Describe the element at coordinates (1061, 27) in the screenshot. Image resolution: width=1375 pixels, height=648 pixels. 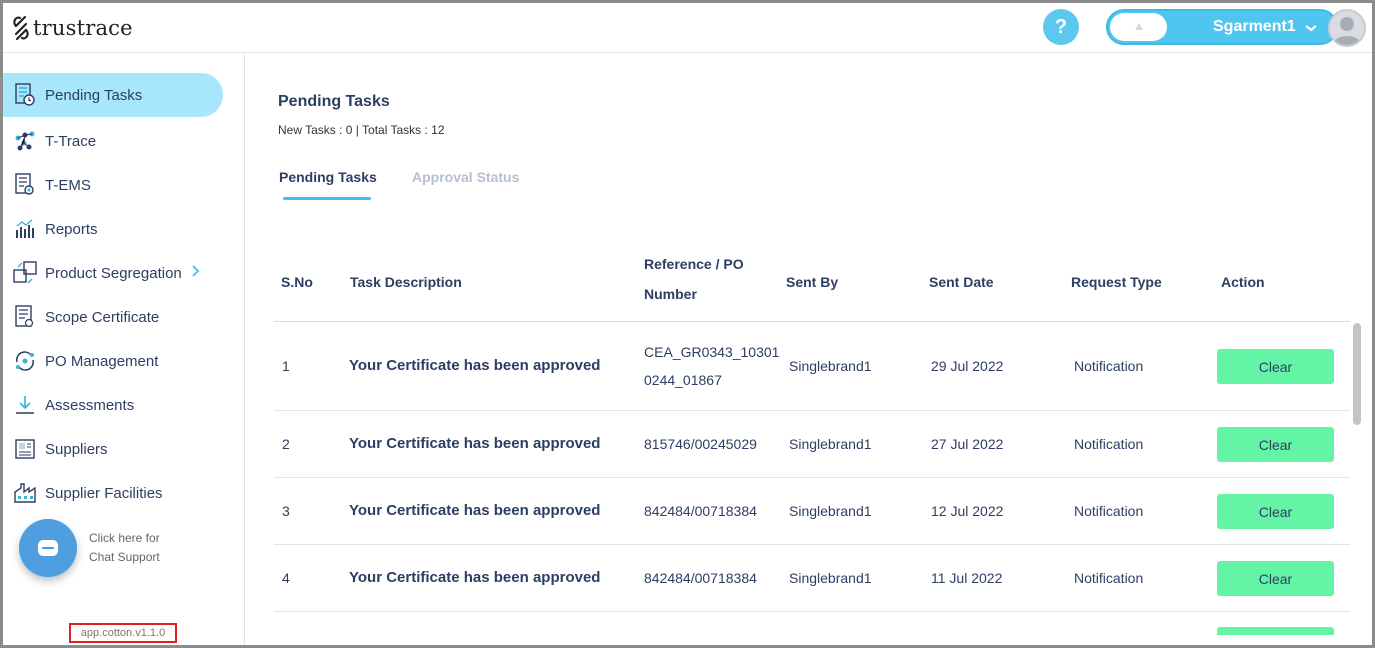
I see `help-button: ?` at that location.